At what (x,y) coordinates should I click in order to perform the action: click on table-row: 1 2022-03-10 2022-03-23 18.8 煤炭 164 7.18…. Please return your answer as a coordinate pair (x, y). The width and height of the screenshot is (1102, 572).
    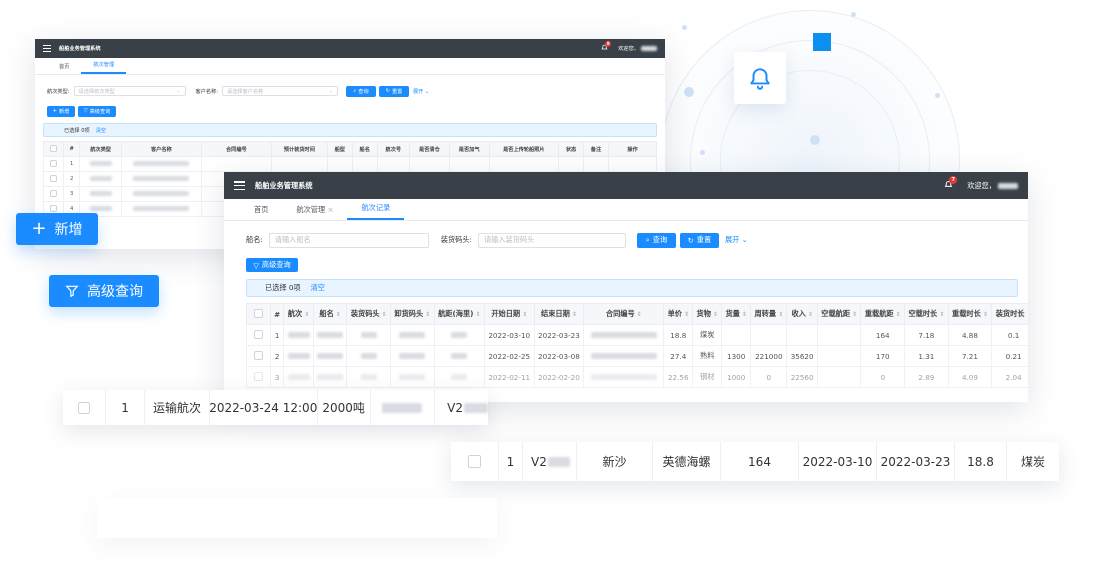
    Looking at the image, I should click on (637, 335).